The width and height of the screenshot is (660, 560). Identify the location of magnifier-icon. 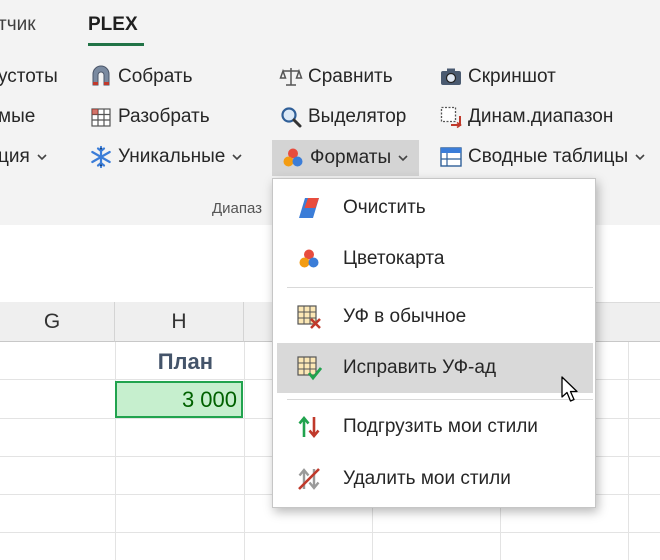
(291, 117).